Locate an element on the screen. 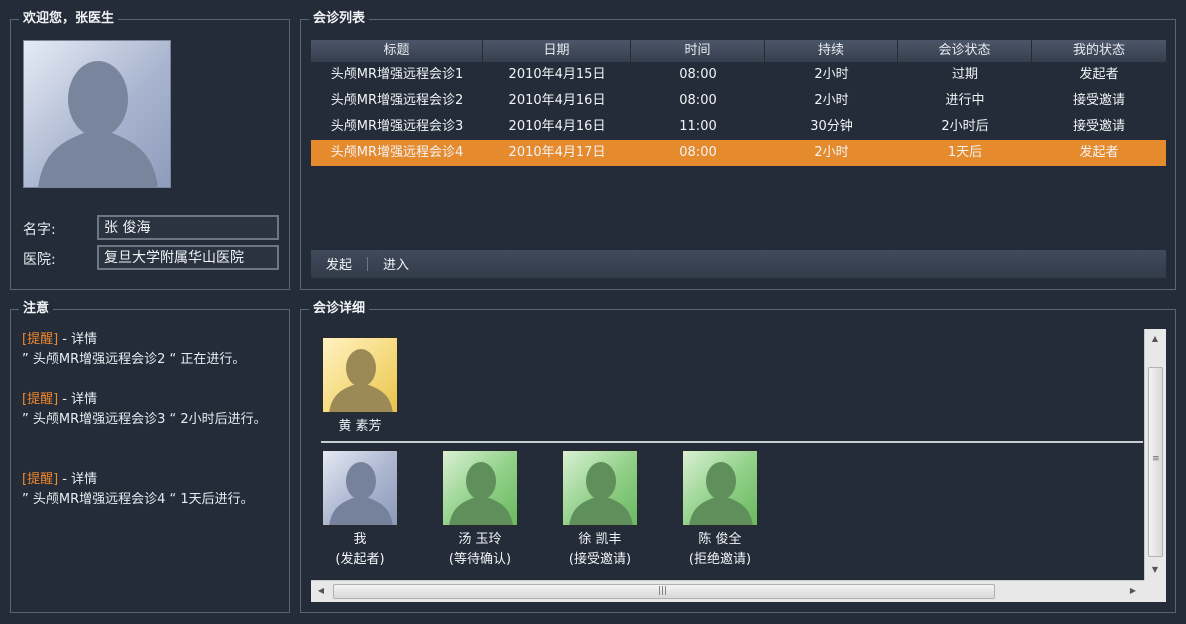 Image resolution: width=1186 pixels, height=624 pixels. participant-name: 我 is located at coordinates (360, 539).